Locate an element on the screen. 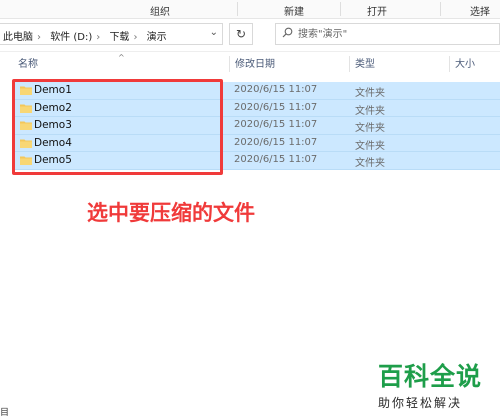 Image resolution: width=500 pixels, height=418 pixels. column-header-size: 大小 is located at coordinates (465, 64).